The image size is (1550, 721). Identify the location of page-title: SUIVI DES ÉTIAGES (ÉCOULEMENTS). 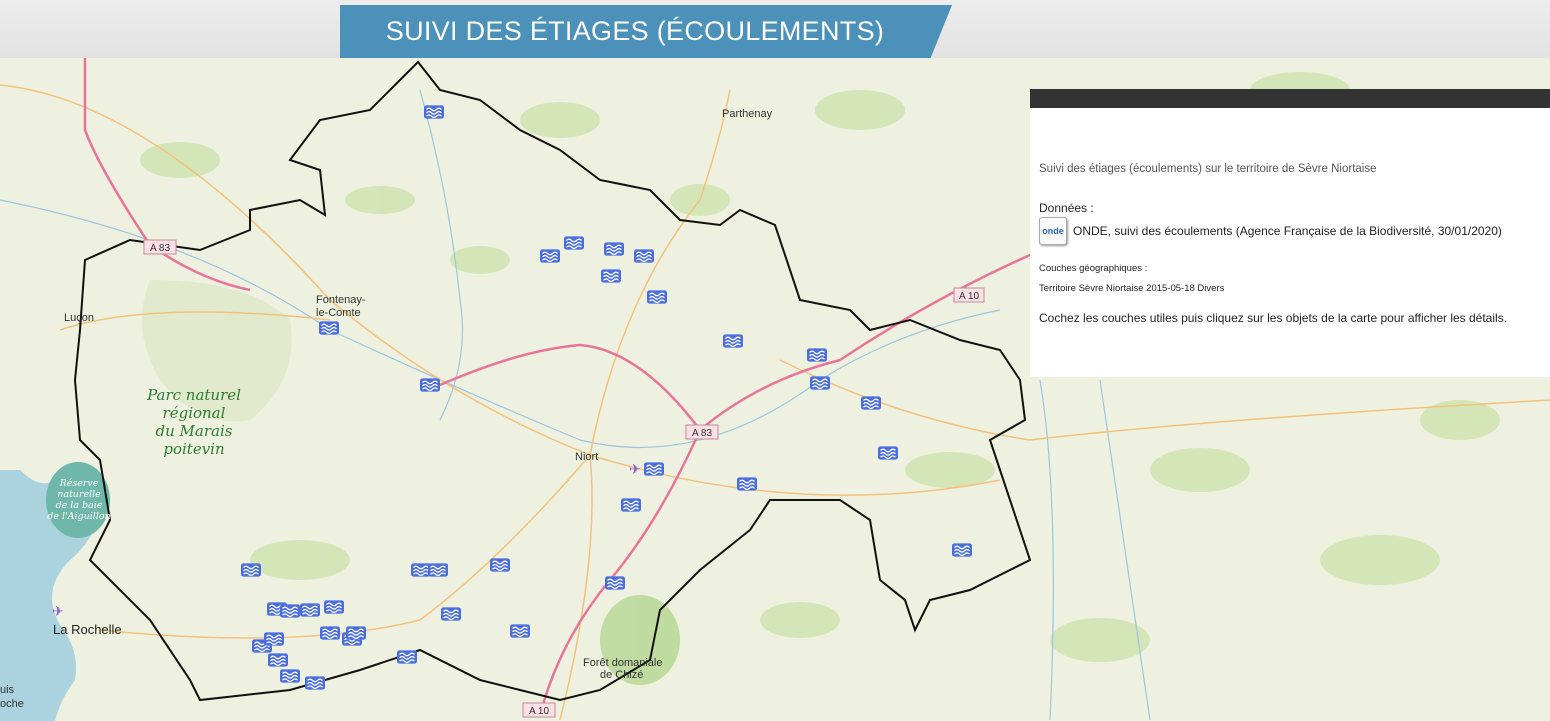
(635, 31).